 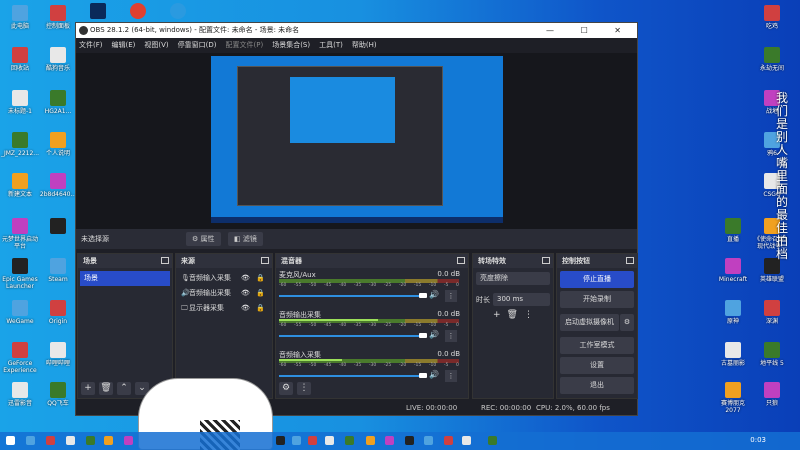 I want to click on desktop-icon: 只狼, so click(x=772, y=394).